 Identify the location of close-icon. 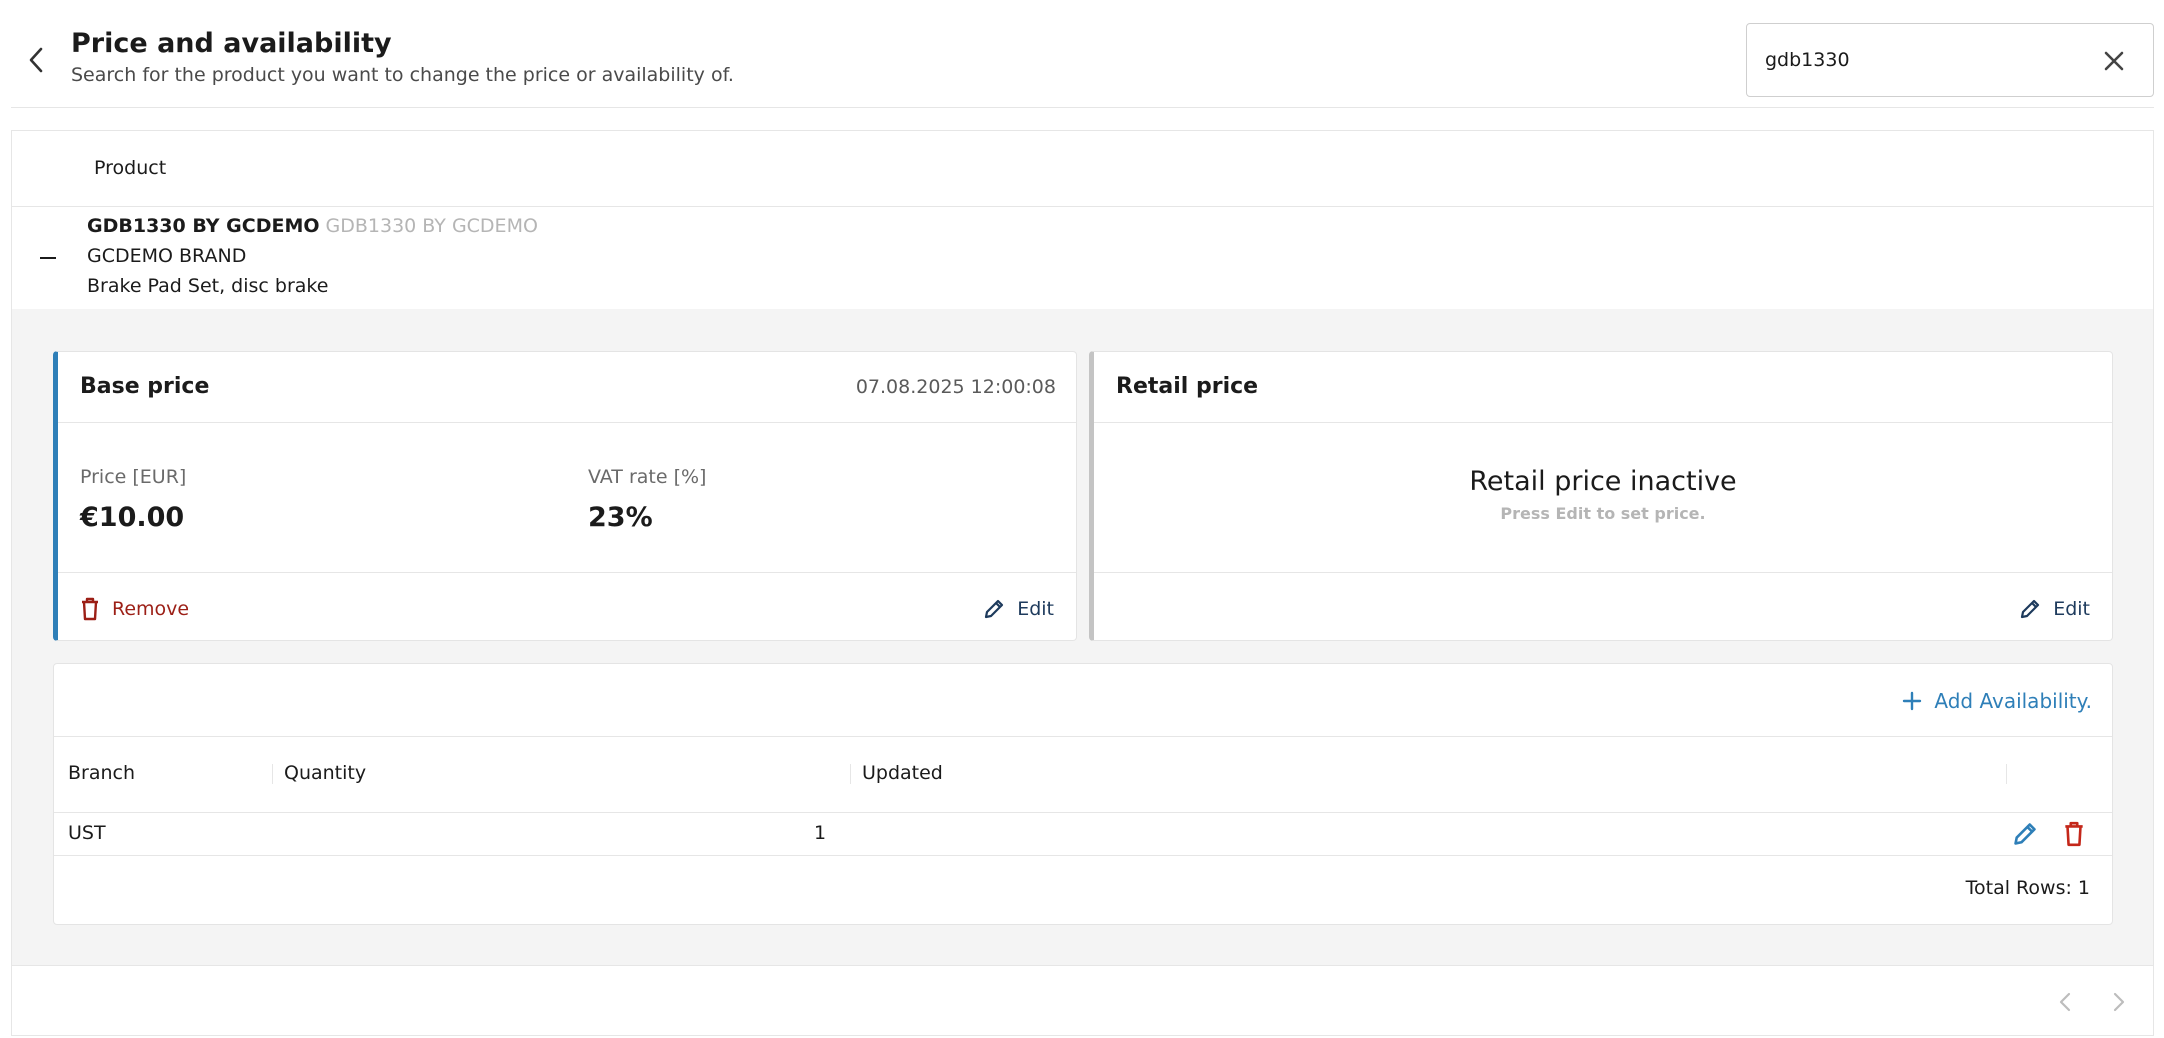
(2114, 61).